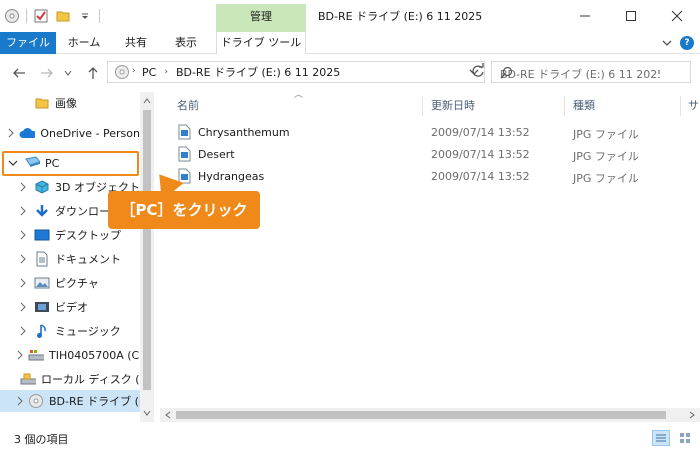 Image resolution: width=700 pixels, height=449 pixels. What do you see at coordinates (28, 43) in the screenshot?
I see `tab-file: ファイル` at bounding box center [28, 43].